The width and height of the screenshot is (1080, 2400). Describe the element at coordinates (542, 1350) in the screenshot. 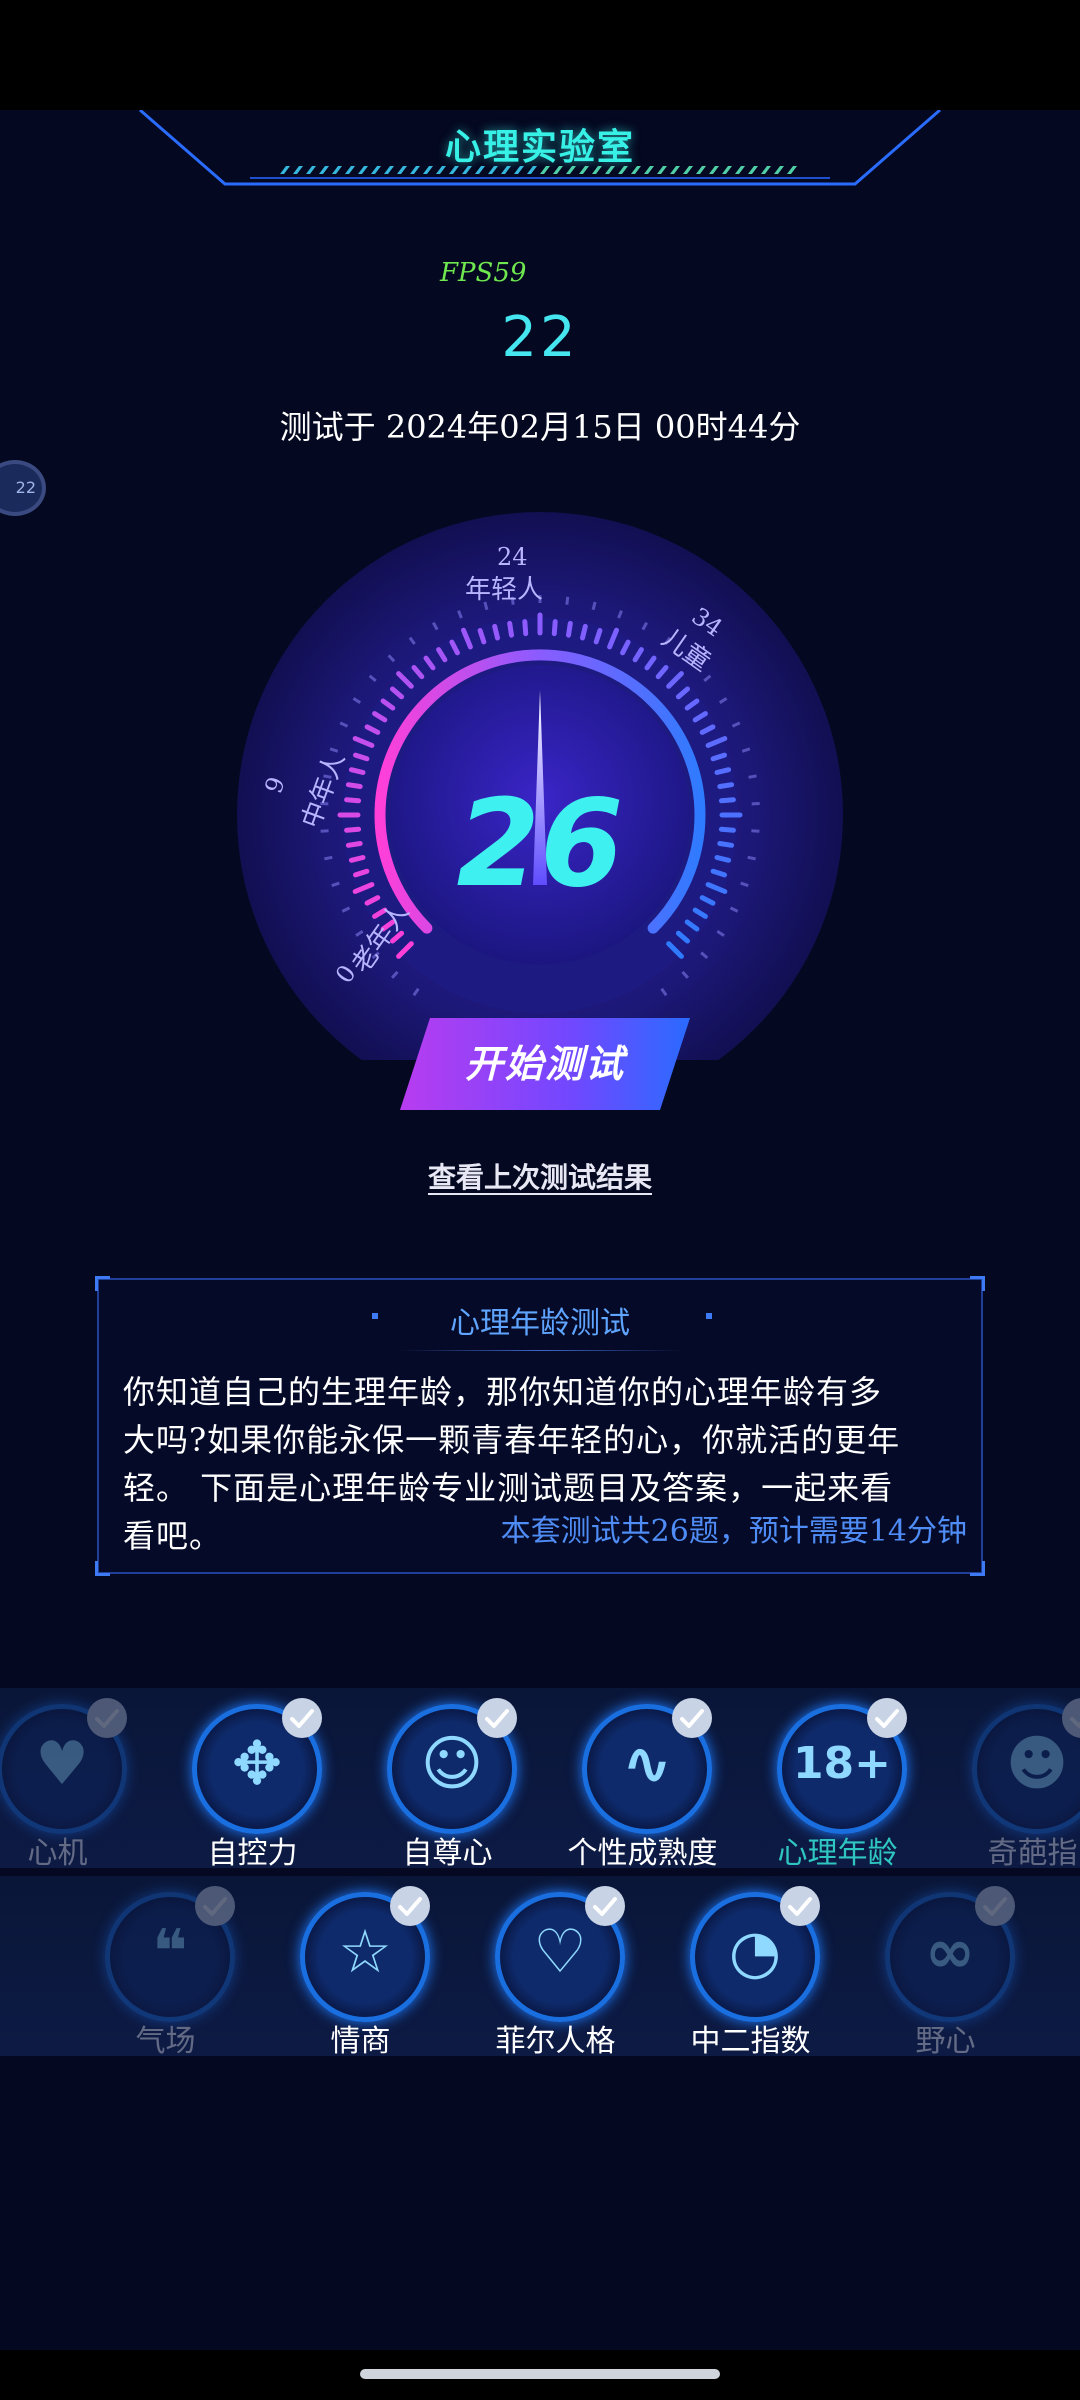

I see `intro-divider` at that location.